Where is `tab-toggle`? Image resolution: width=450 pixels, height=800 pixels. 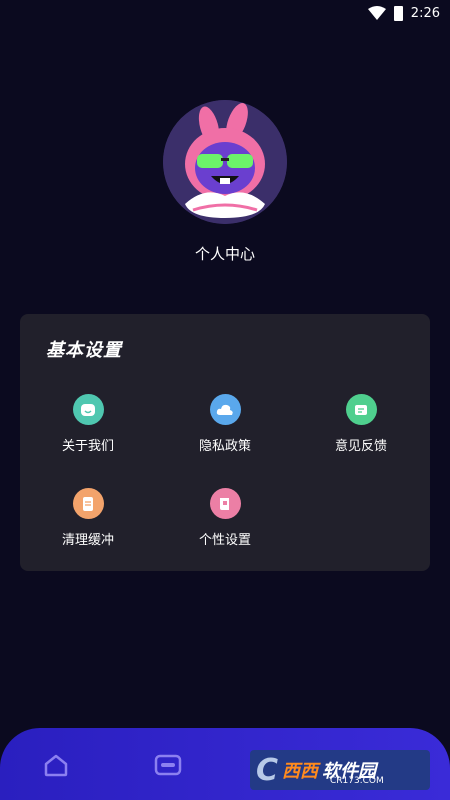 tab-toggle is located at coordinates (168, 765).